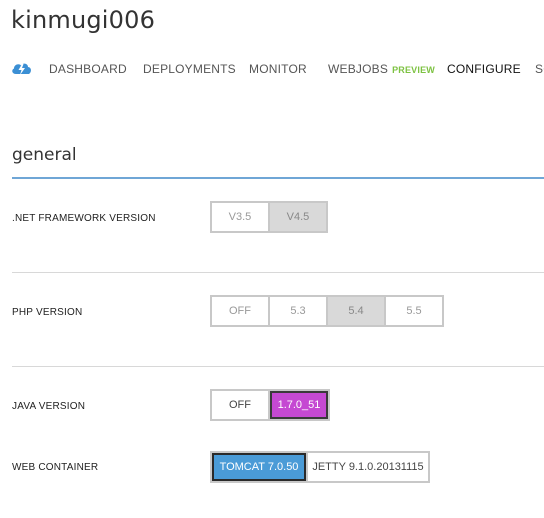 This screenshot has height=518, width=544. What do you see at coordinates (484, 69) in the screenshot?
I see `nav-configure: CONFIGURE` at bounding box center [484, 69].